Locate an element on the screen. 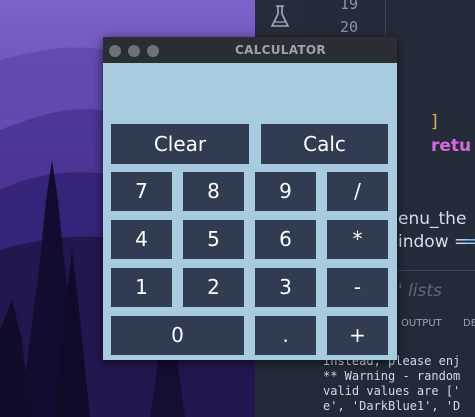 The width and height of the screenshot is (475, 417). code-line-window: indow = is located at coordinates (433, 242).